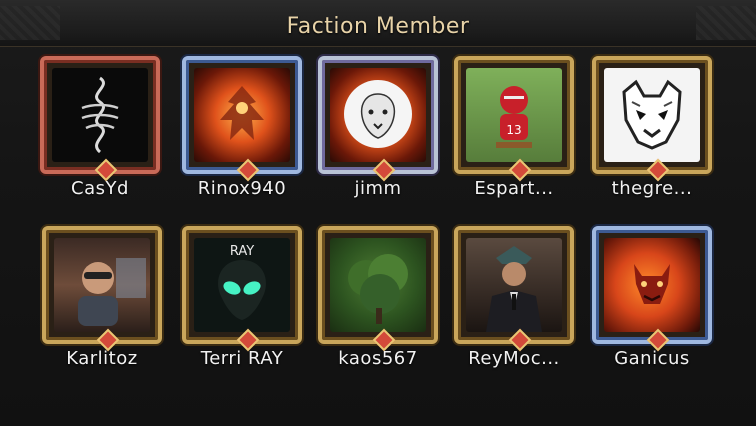 The height and width of the screenshot is (426, 756). What do you see at coordinates (242, 358) in the screenshot?
I see `member-name: Terri RAY` at bounding box center [242, 358].